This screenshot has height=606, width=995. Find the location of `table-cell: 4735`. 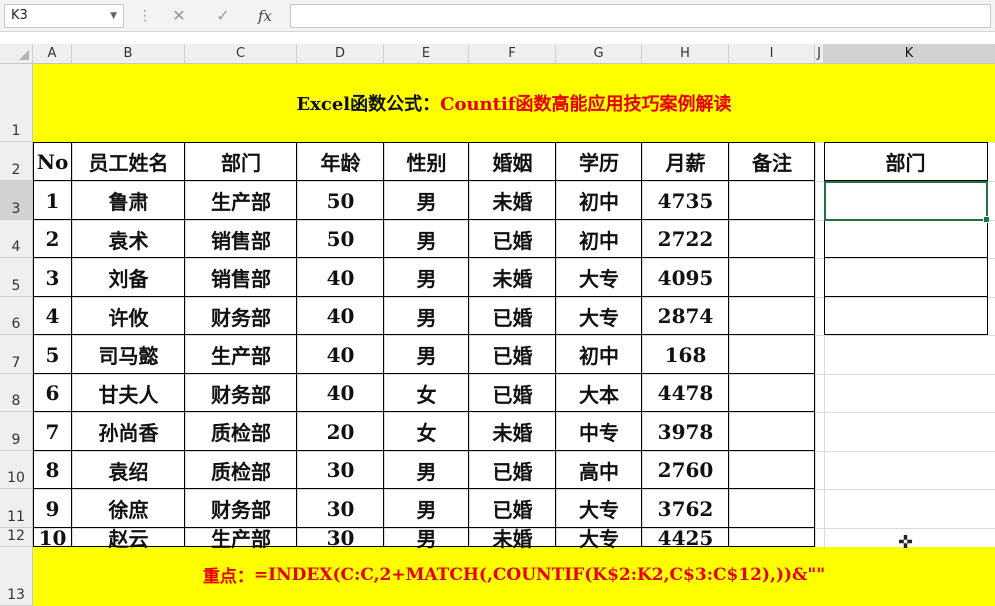

table-cell: 4735 is located at coordinates (685, 200).